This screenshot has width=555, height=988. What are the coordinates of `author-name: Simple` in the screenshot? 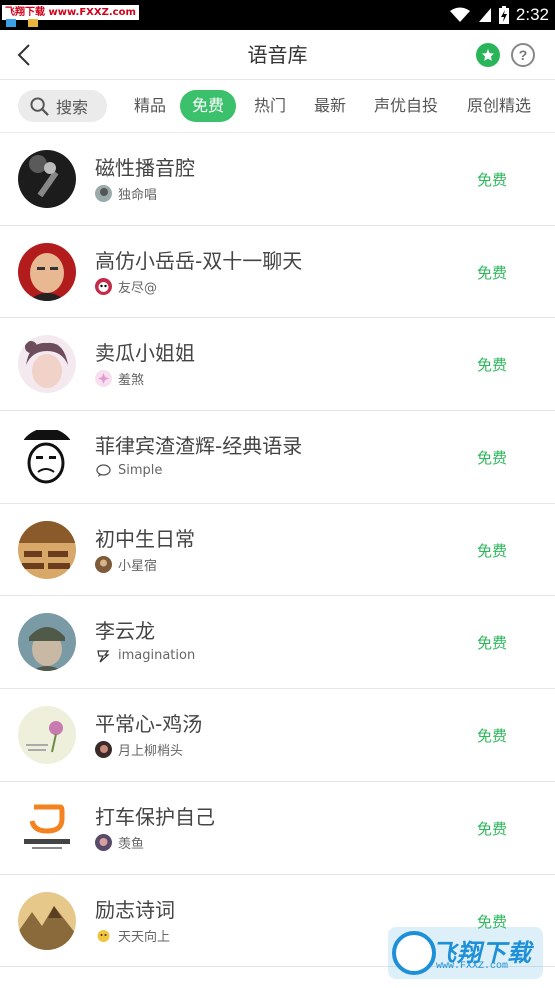 It's located at (140, 471).